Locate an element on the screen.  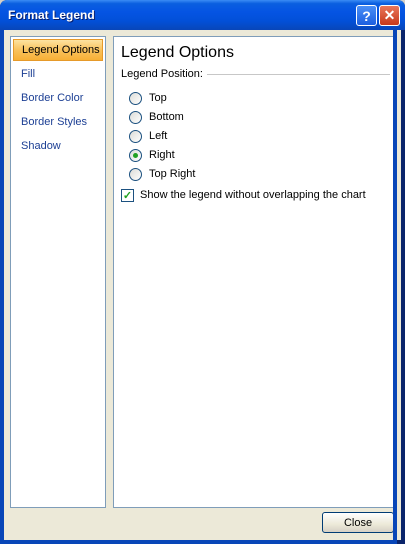
title-close-button: ✕ is located at coordinates (389, 15).